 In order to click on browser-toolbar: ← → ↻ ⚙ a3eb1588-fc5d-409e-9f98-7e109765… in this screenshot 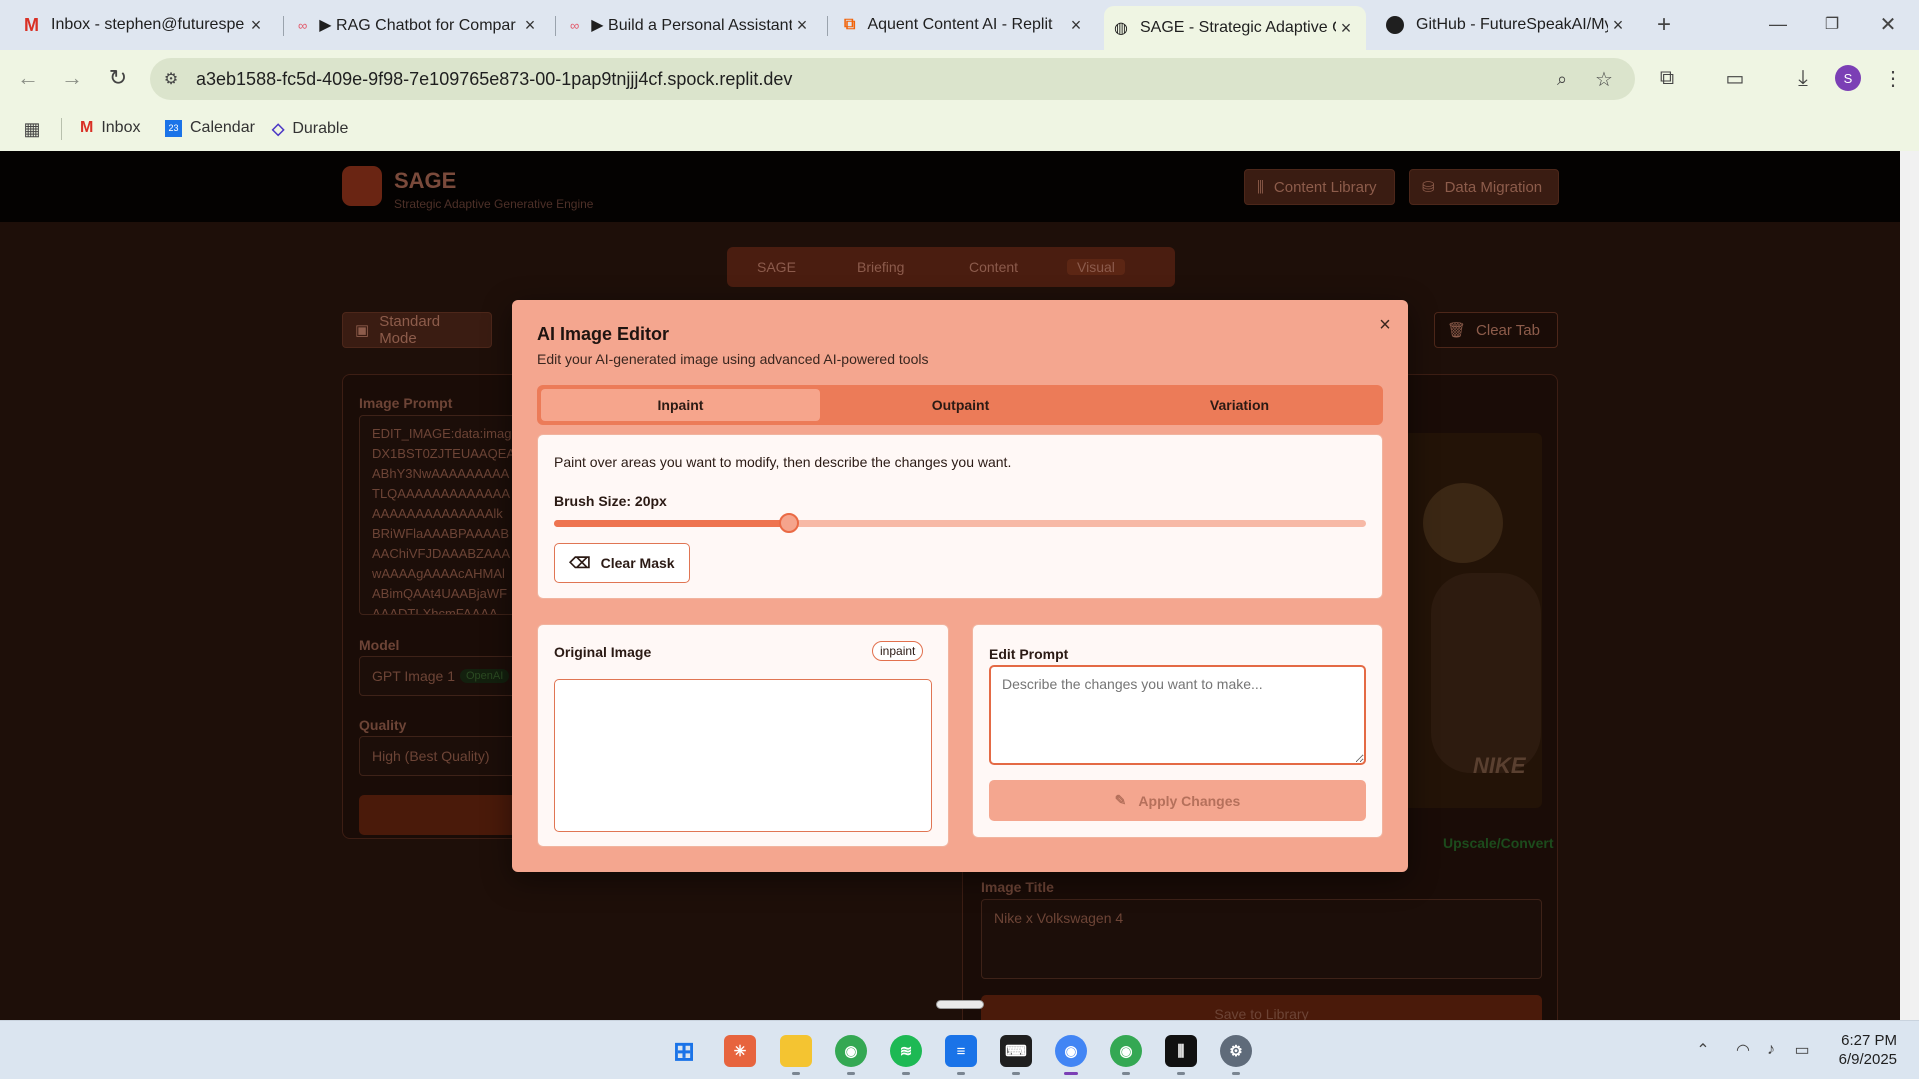, I will do `click(959, 79)`.